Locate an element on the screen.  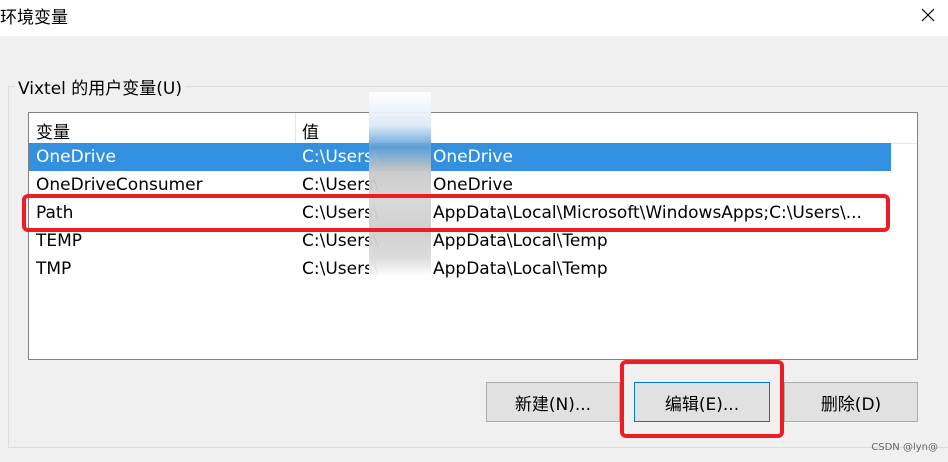
redaction-mask is located at coordinates (400, 184).